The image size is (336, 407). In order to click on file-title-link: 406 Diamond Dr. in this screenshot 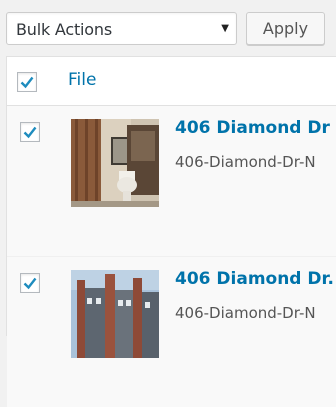, I will do `click(254, 279)`.